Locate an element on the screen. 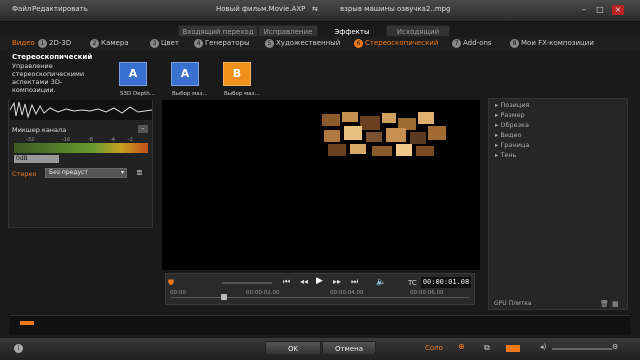 Image resolution: width=640 pixels, height=360 pixels. category-number: 2 is located at coordinates (94, 43).